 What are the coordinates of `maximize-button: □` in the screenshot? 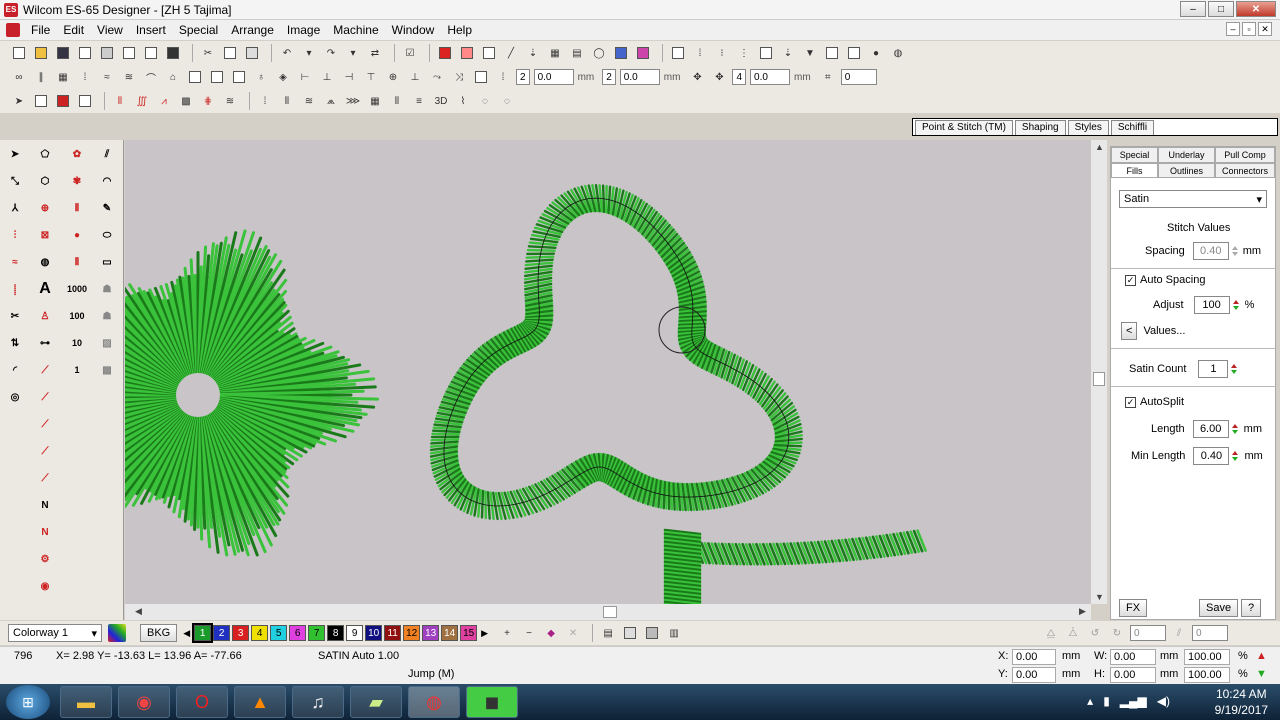 It's located at (1221, 9).